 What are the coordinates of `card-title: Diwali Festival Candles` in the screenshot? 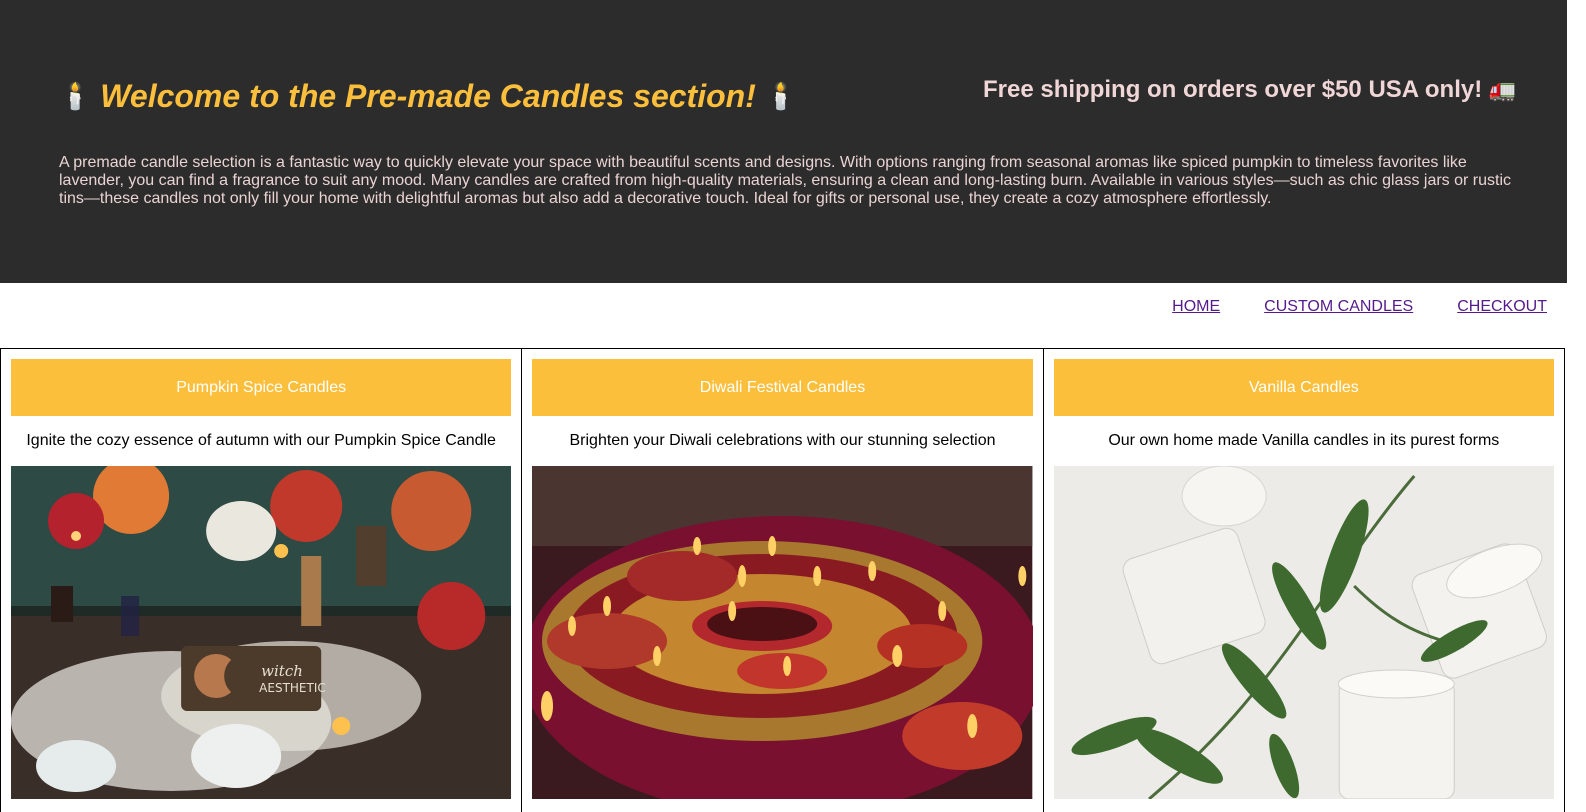 It's located at (782, 387).